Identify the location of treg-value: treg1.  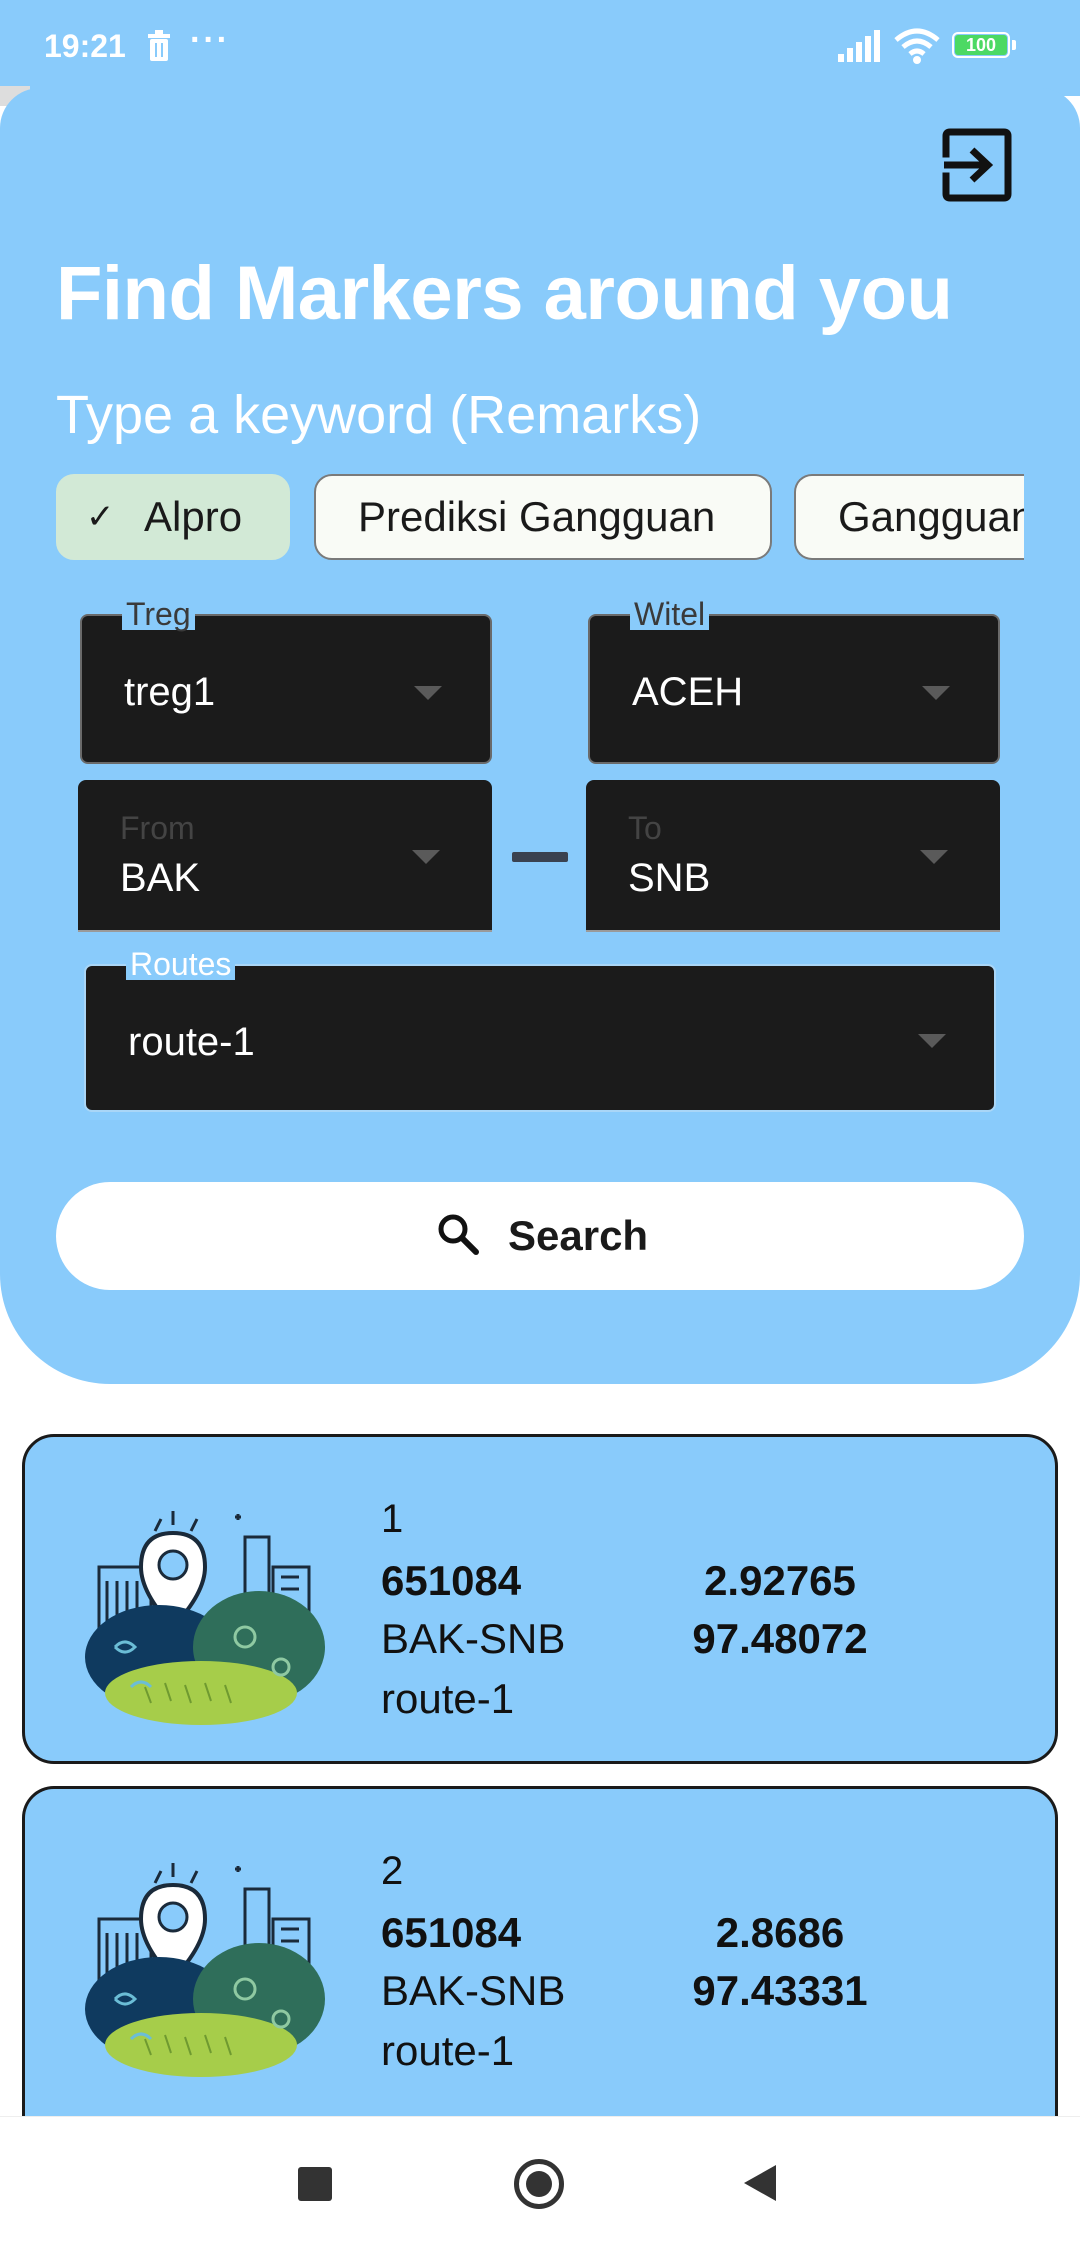
(170, 692).